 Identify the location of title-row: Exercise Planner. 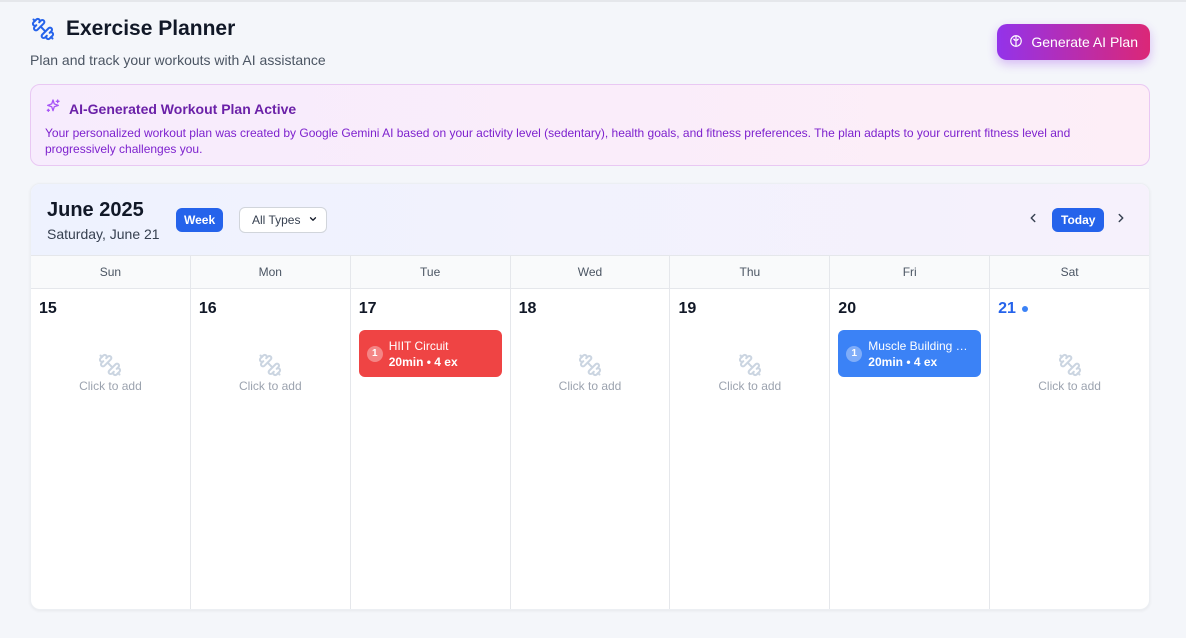
(590, 29).